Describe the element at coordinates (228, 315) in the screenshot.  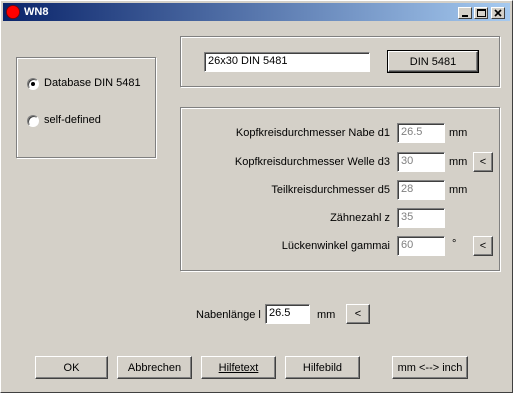
I see `hub-length-label: Nabenlänge l` at that location.